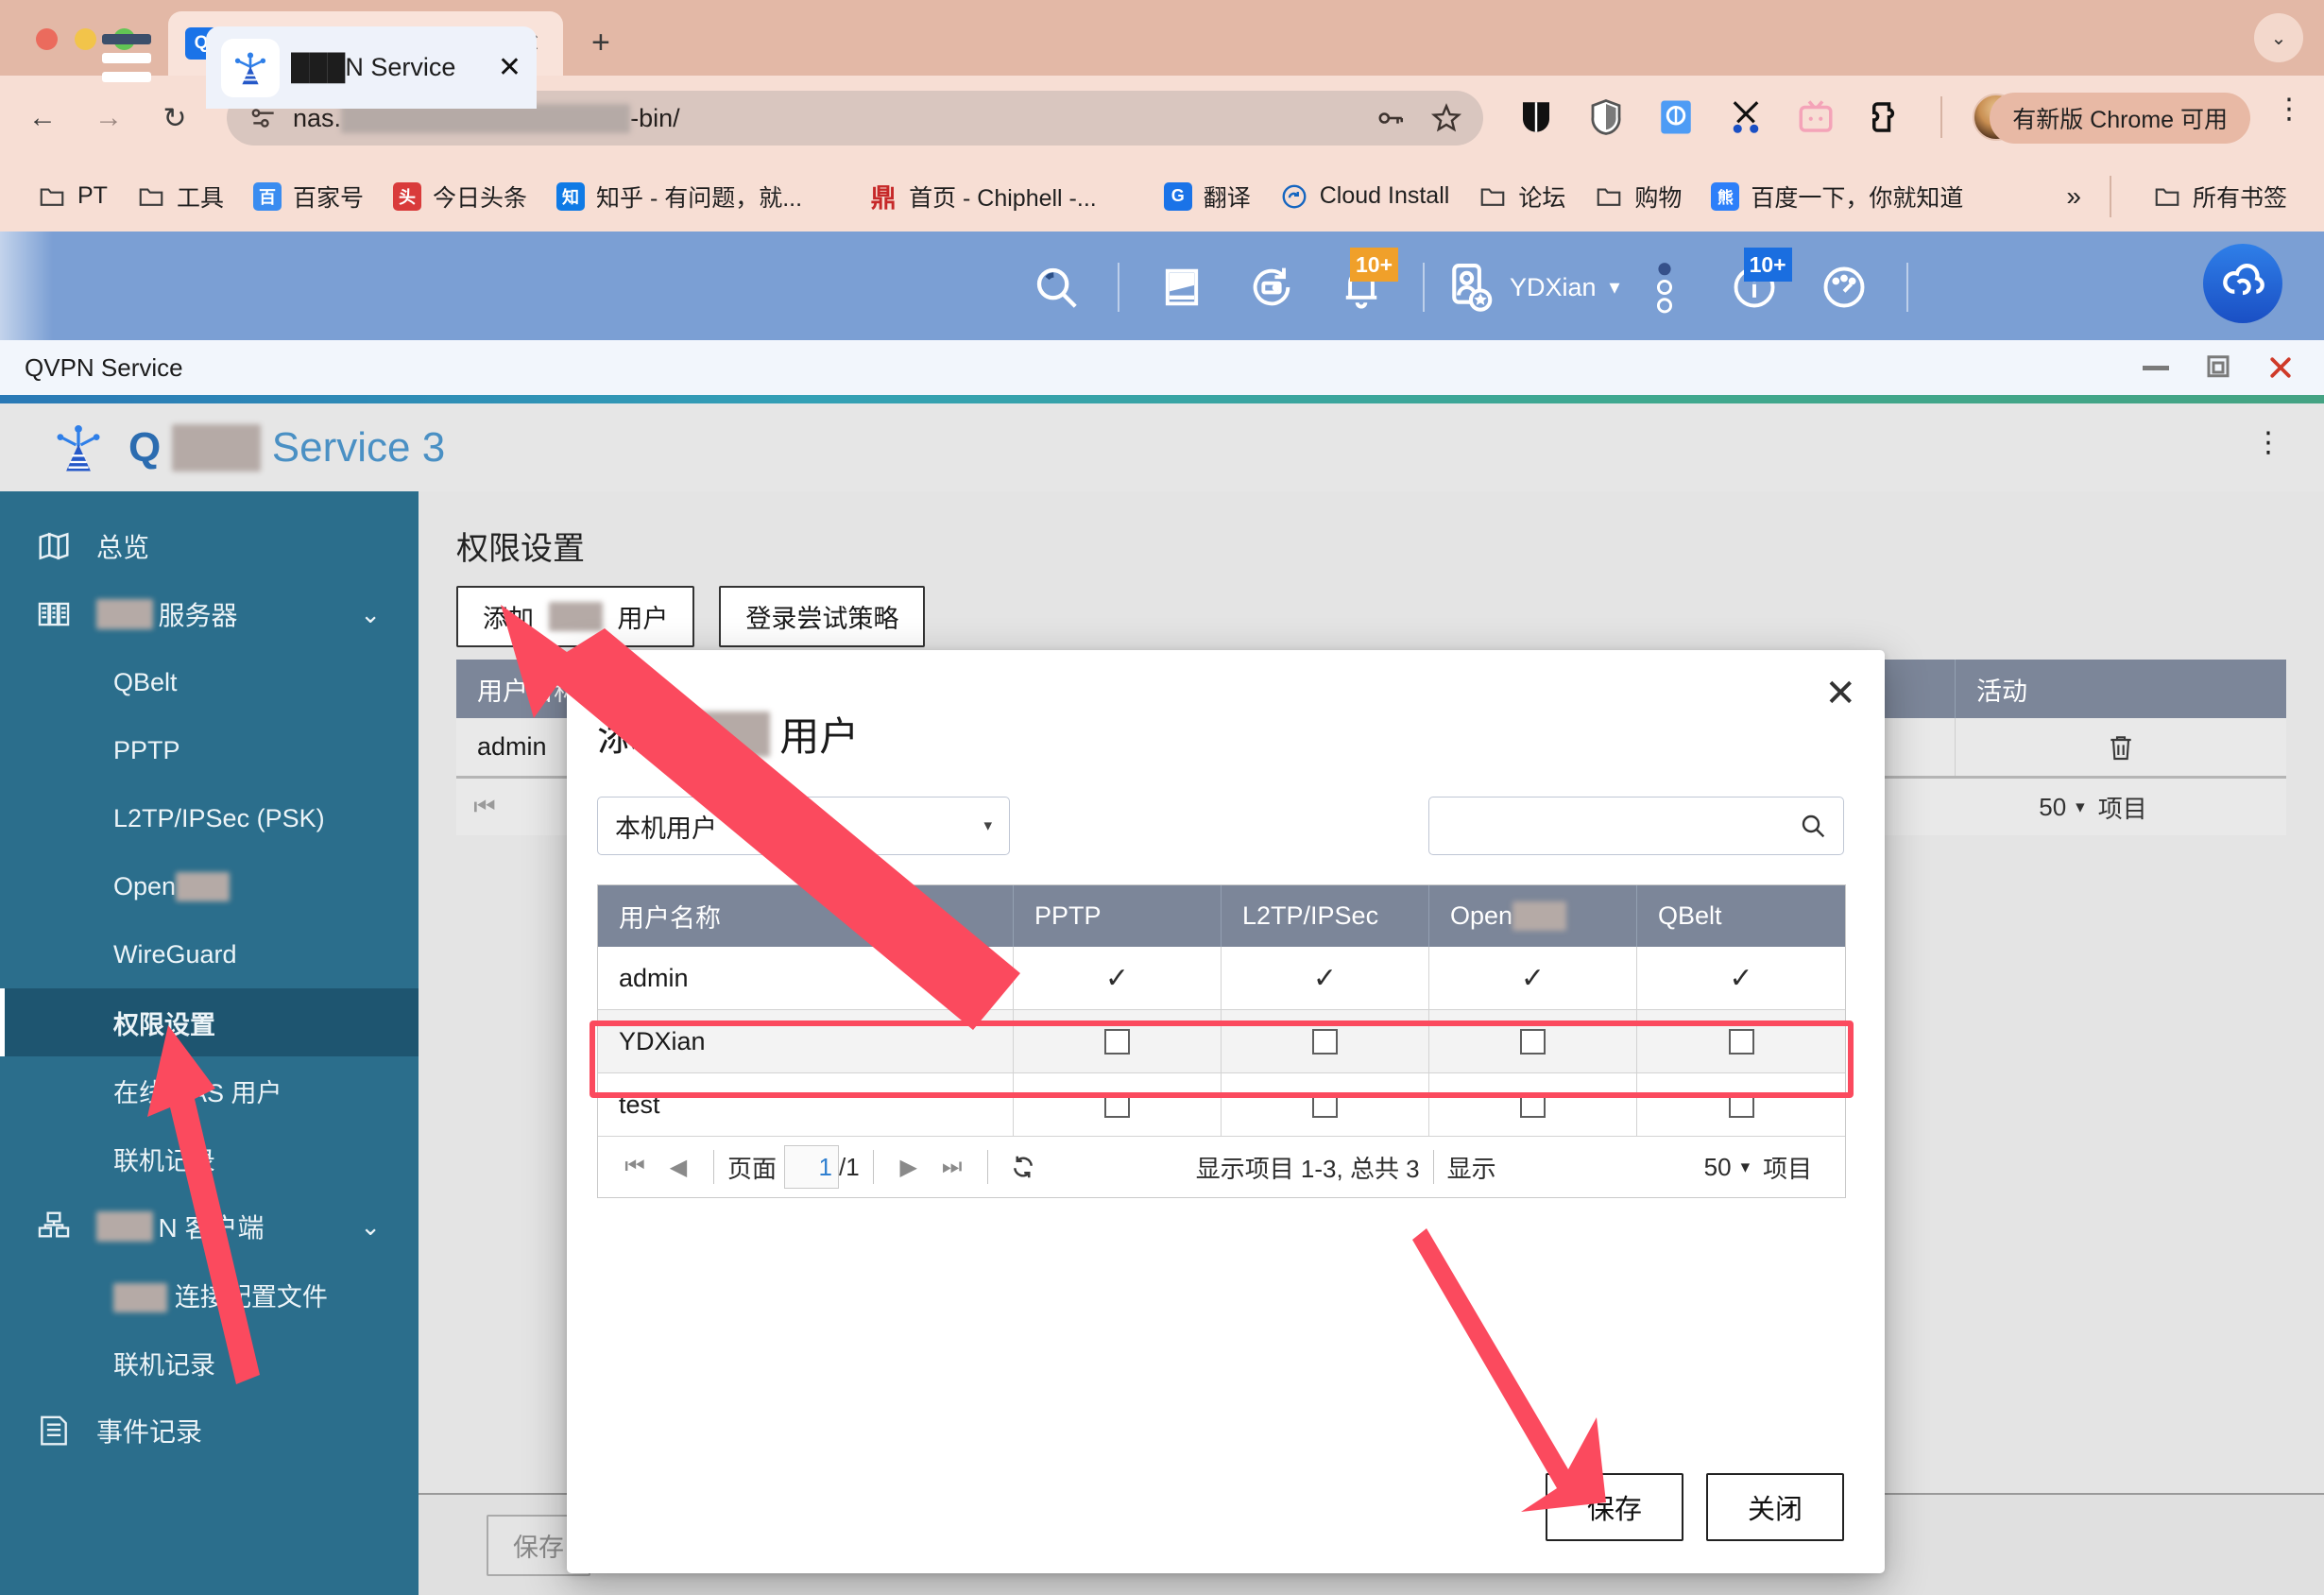  Describe the element at coordinates (126, 62) in the screenshot. I see `main-menu-hamburger-icon` at that location.